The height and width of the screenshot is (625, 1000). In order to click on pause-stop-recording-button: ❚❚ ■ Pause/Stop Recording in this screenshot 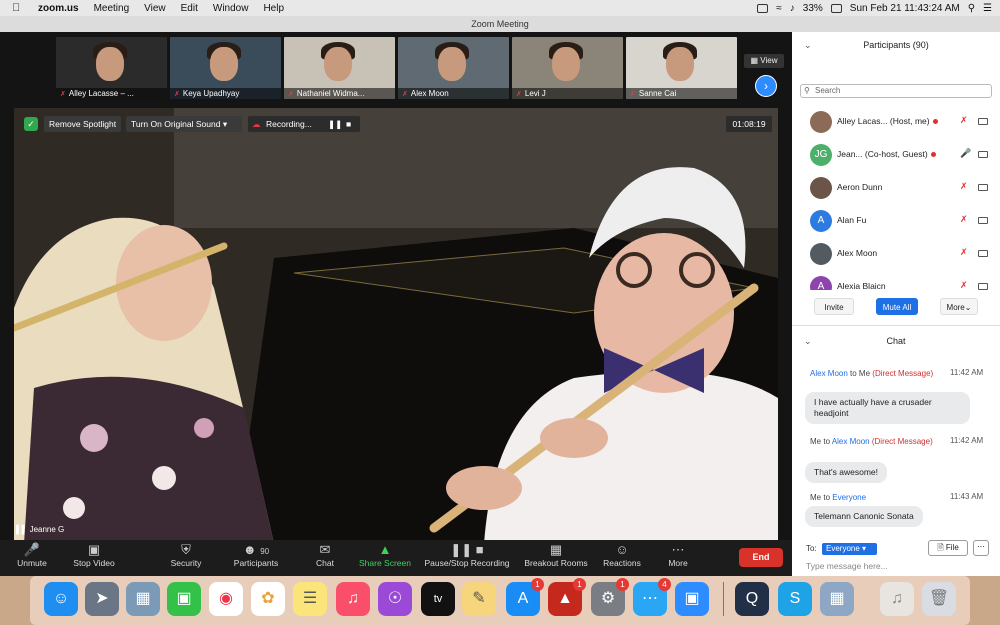, I will do `click(467, 555)`.